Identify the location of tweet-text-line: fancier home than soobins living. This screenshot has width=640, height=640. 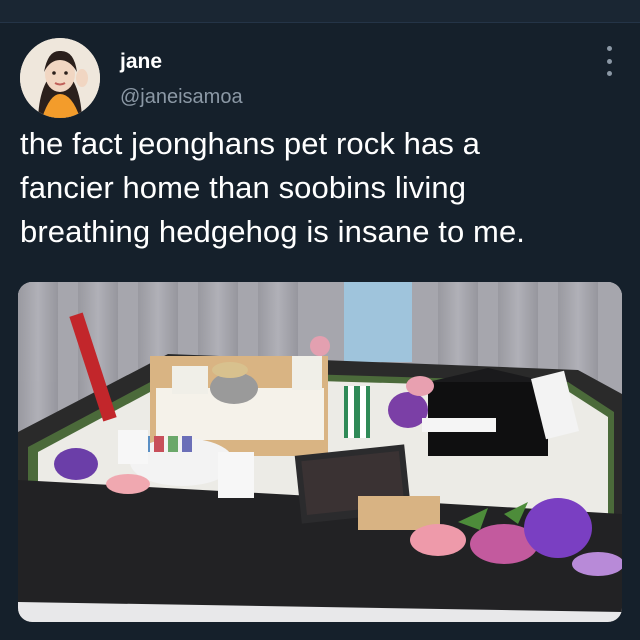
(243, 187).